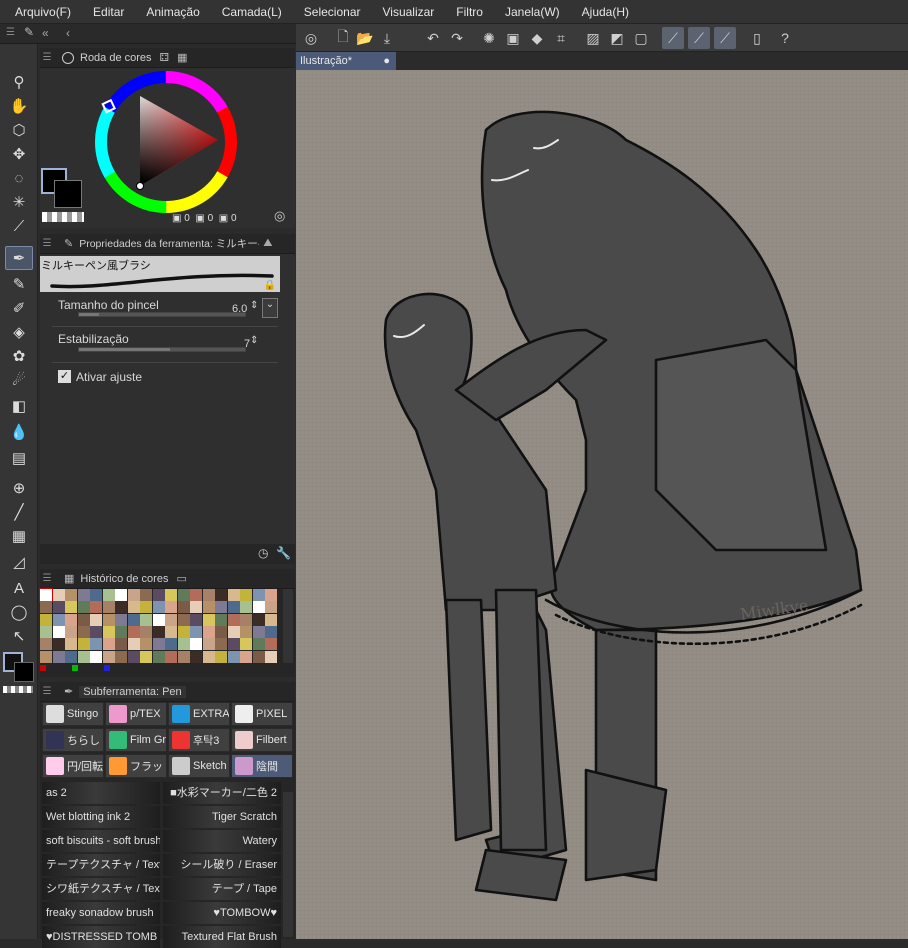 This screenshot has height=948, width=908. What do you see at coordinates (270, 285) in the screenshot?
I see `lock-icon: 🔒` at bounding box center [270, 285].